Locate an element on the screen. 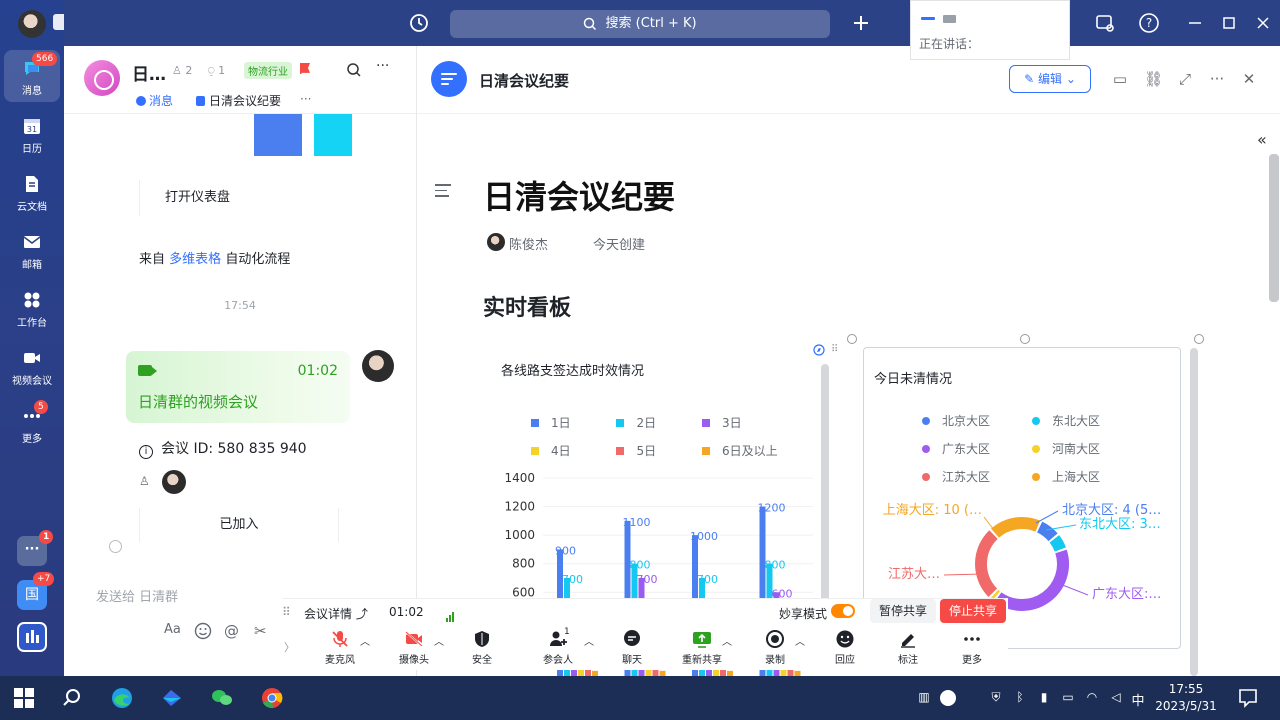 This screenshot has width=1280, height=720. record-options-caret: ︿ is located at coordinates (800, 640).